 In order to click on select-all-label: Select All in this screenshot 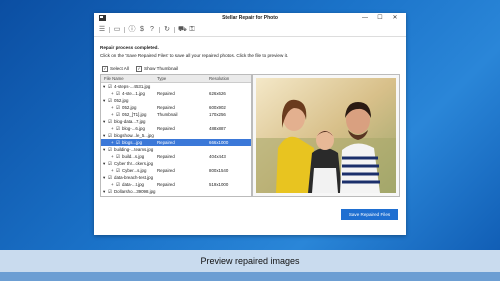, I will do `click(119, 69)`.